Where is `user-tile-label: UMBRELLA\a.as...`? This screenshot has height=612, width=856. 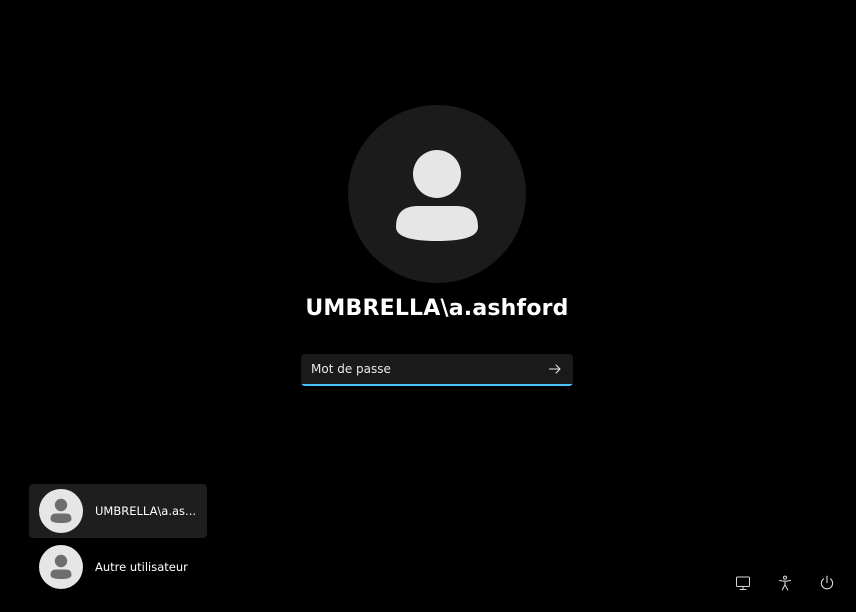 user-tile-label: UMBRELLA\a.as... is located at coordinates (146, 511).